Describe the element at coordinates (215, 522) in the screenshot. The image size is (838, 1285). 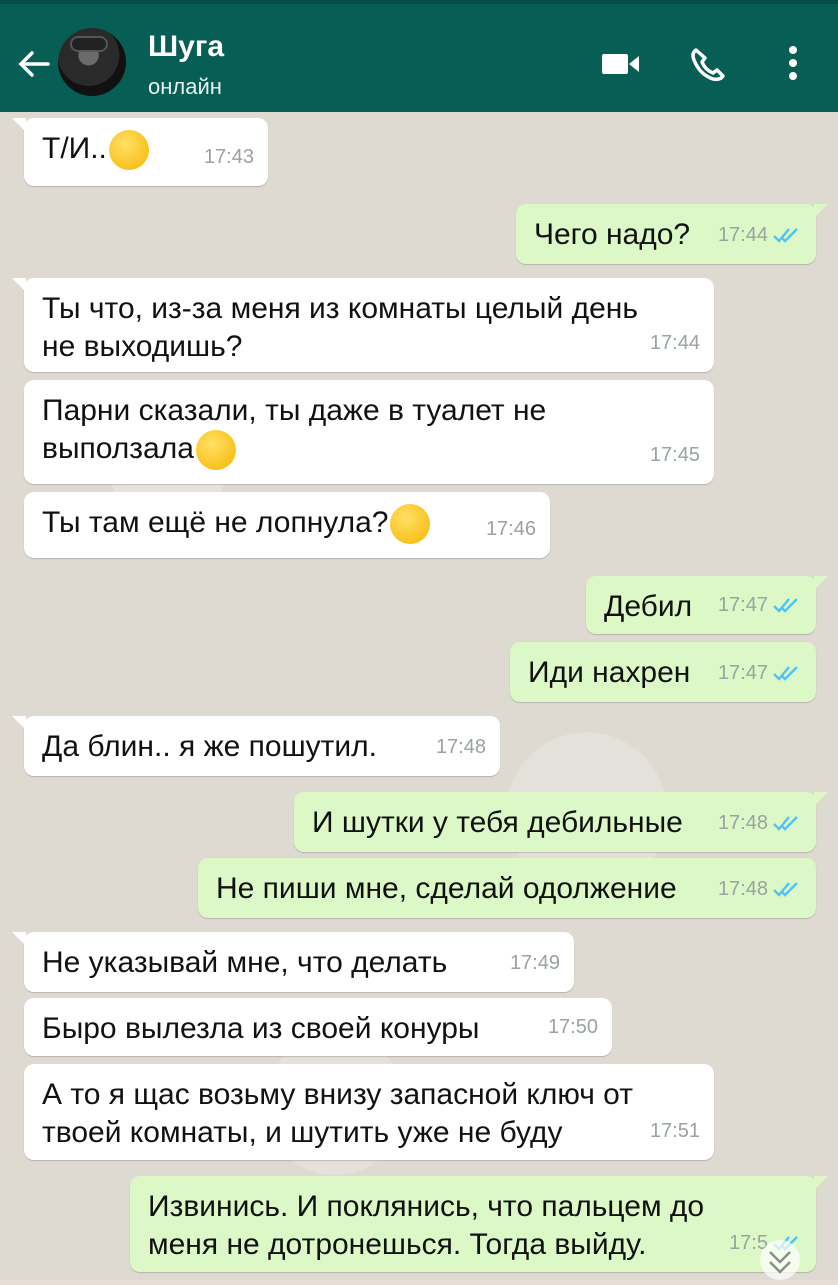
I see `message-text: Ты там ещё не лопнула?` at that location.